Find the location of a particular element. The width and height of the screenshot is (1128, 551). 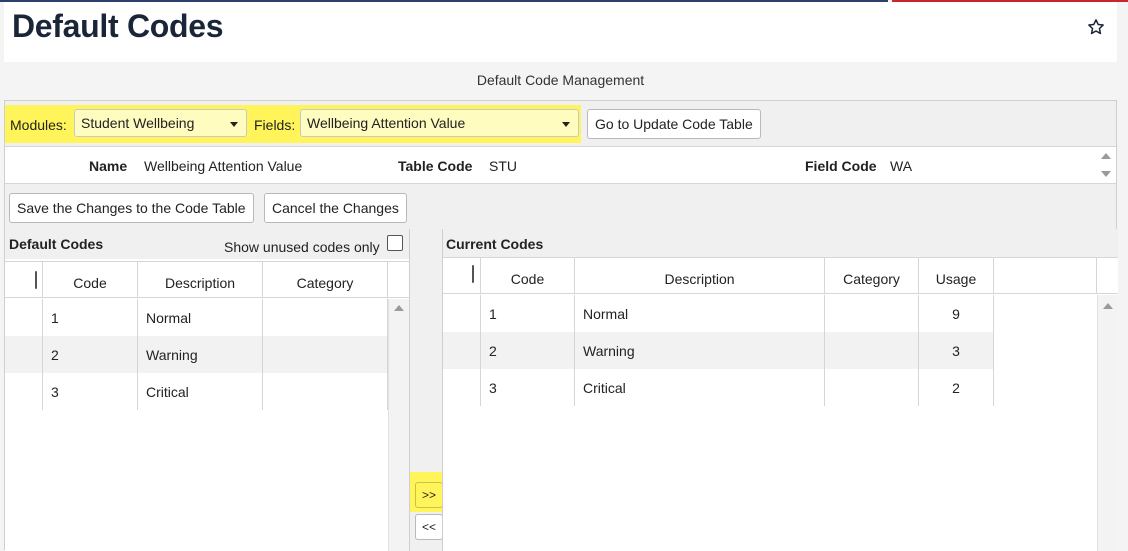

modules-select-value: Student Wellbeing is located at coordinates (138, 123).